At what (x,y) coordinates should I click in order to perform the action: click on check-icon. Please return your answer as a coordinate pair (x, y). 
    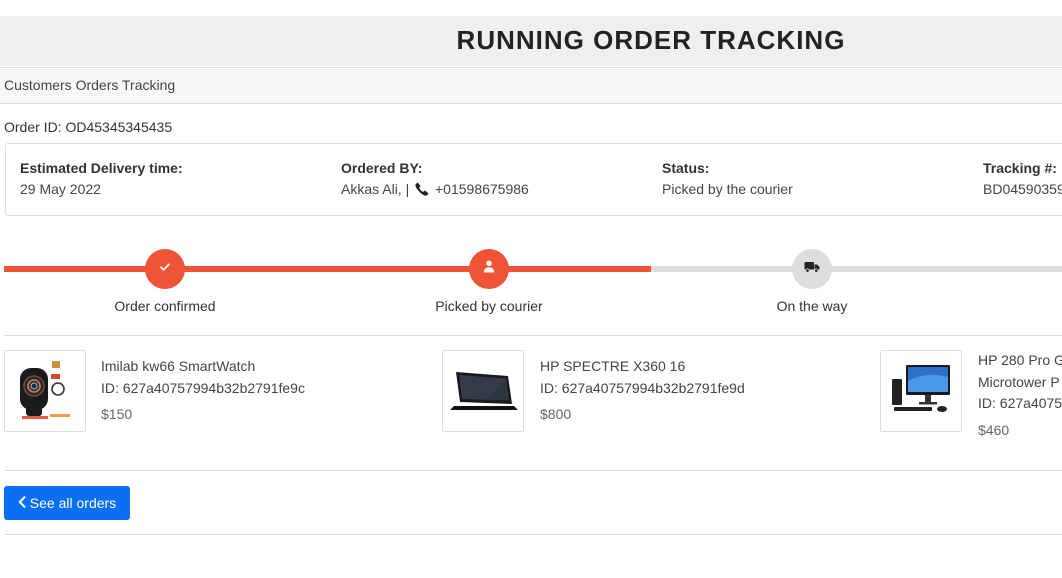
    Looking at the image, I should click on (165, 269).